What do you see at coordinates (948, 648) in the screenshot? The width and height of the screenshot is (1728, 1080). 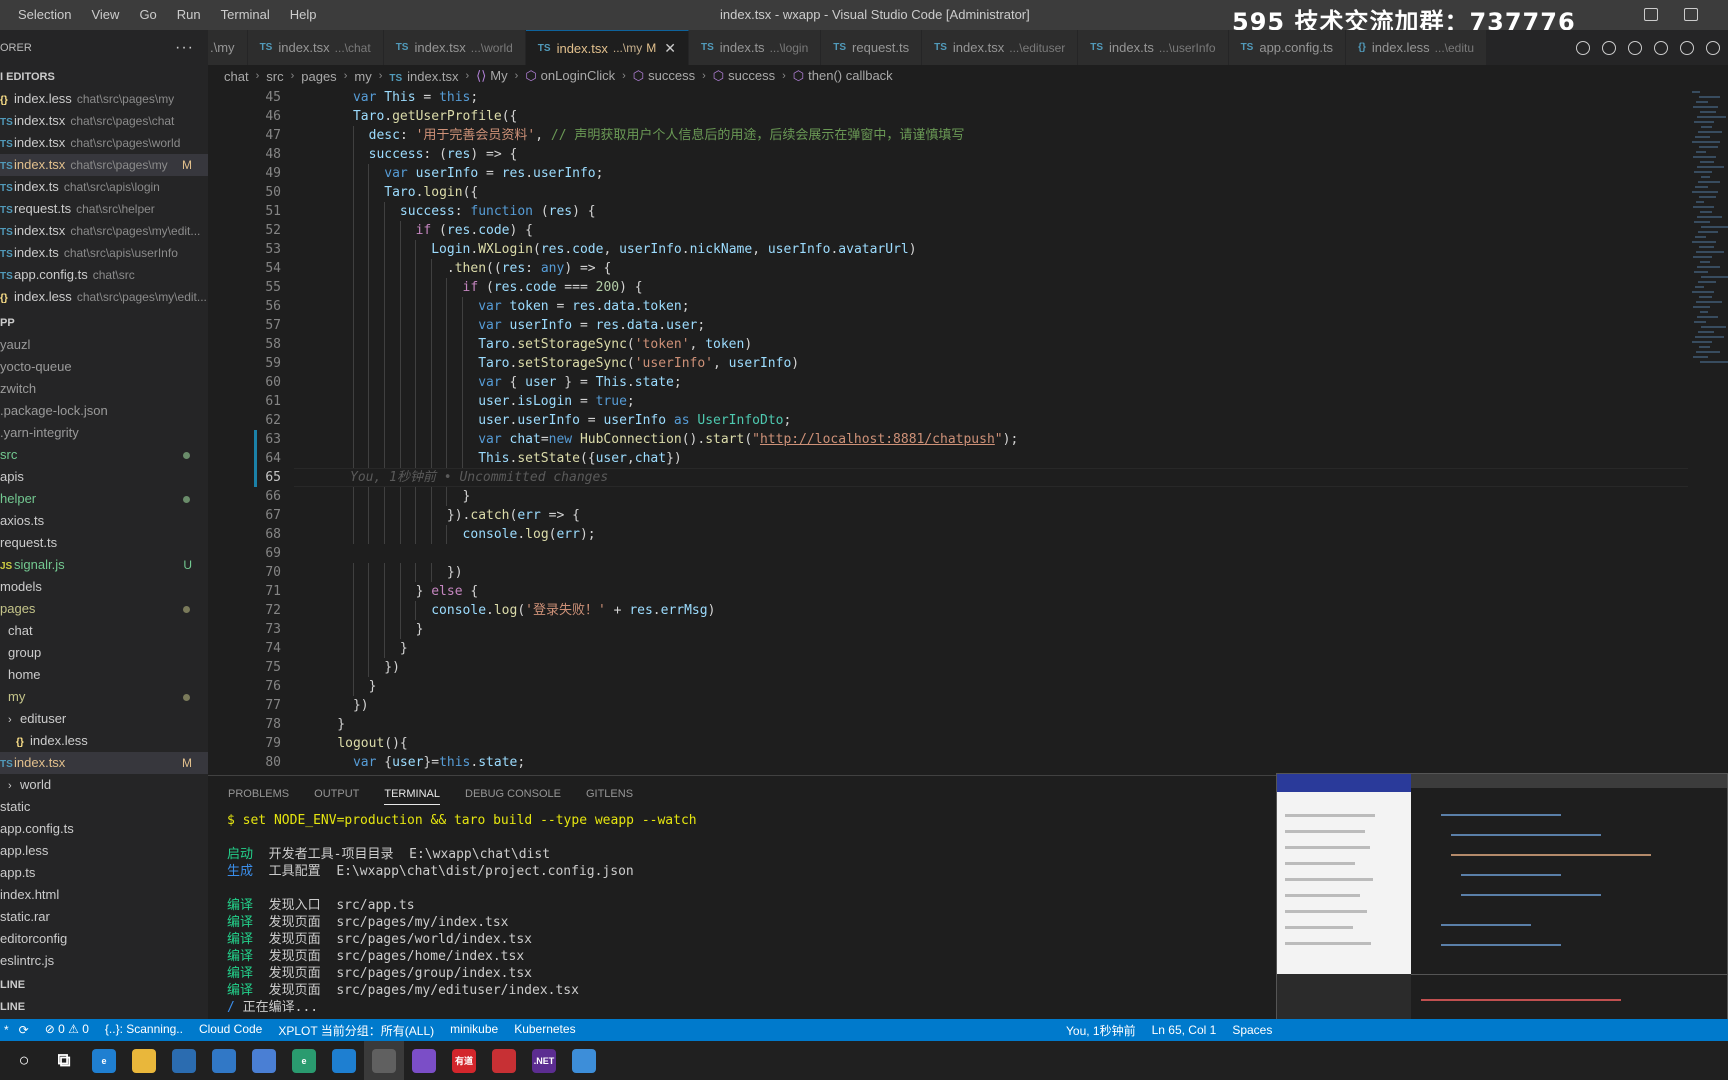 I see `code-line: 74 }` at bounding box center [948, 648].